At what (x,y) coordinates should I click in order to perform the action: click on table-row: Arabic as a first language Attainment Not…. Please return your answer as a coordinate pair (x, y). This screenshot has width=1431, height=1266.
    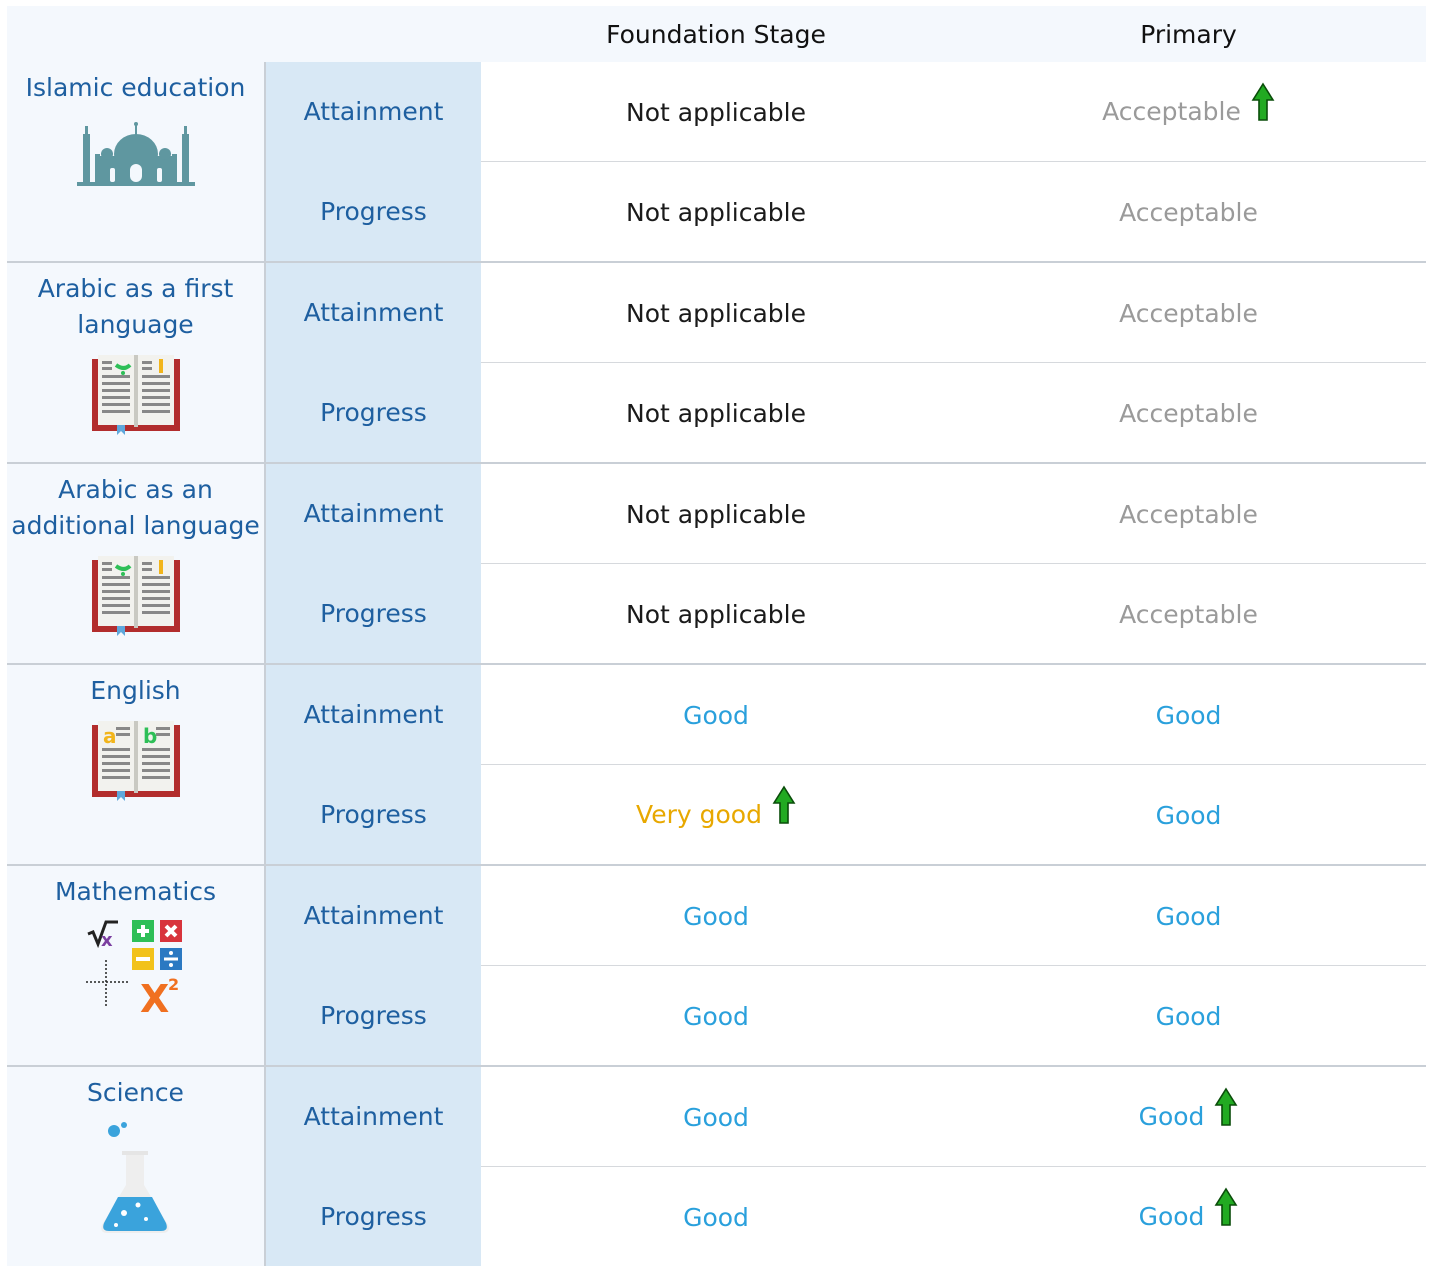
    Looking at the image, I should click on (716, 312).